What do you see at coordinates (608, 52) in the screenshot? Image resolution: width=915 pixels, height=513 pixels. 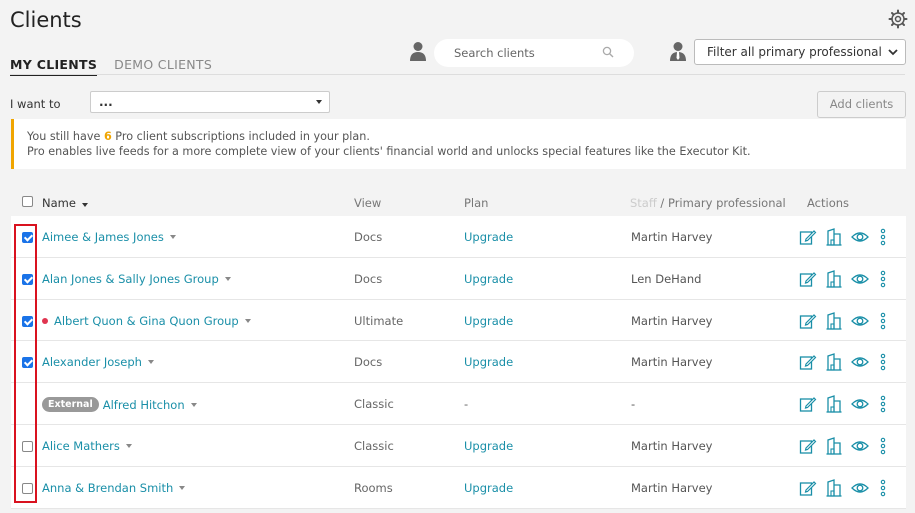 I see `search-icon` at bounding box center [608, 52].